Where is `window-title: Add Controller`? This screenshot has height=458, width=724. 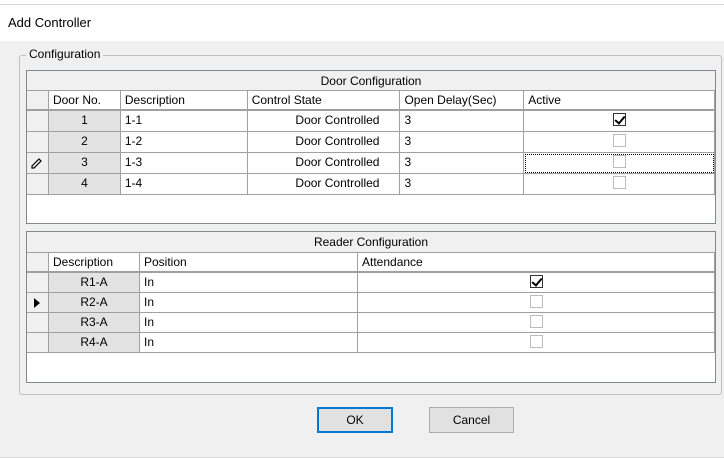 window-title: Add Controller is located at coordinates (50, 22).